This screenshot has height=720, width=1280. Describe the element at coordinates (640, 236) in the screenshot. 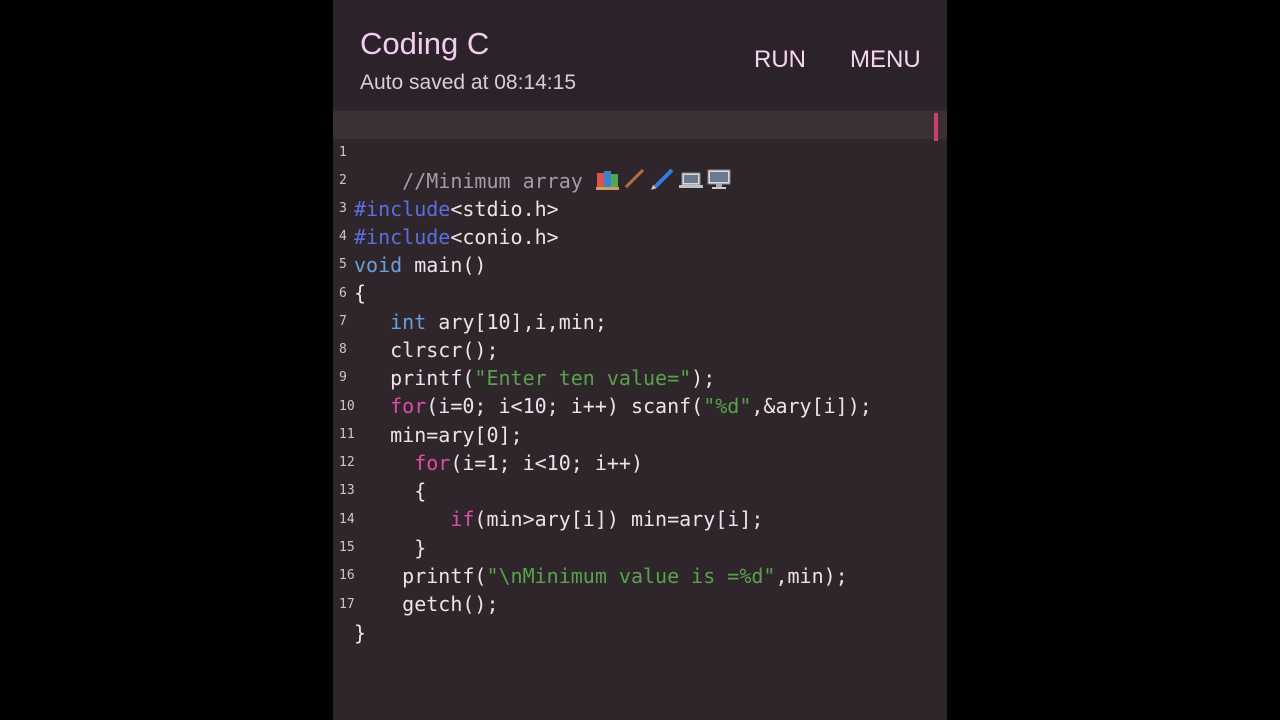

I see `code-line: 4 void main()` at that location.